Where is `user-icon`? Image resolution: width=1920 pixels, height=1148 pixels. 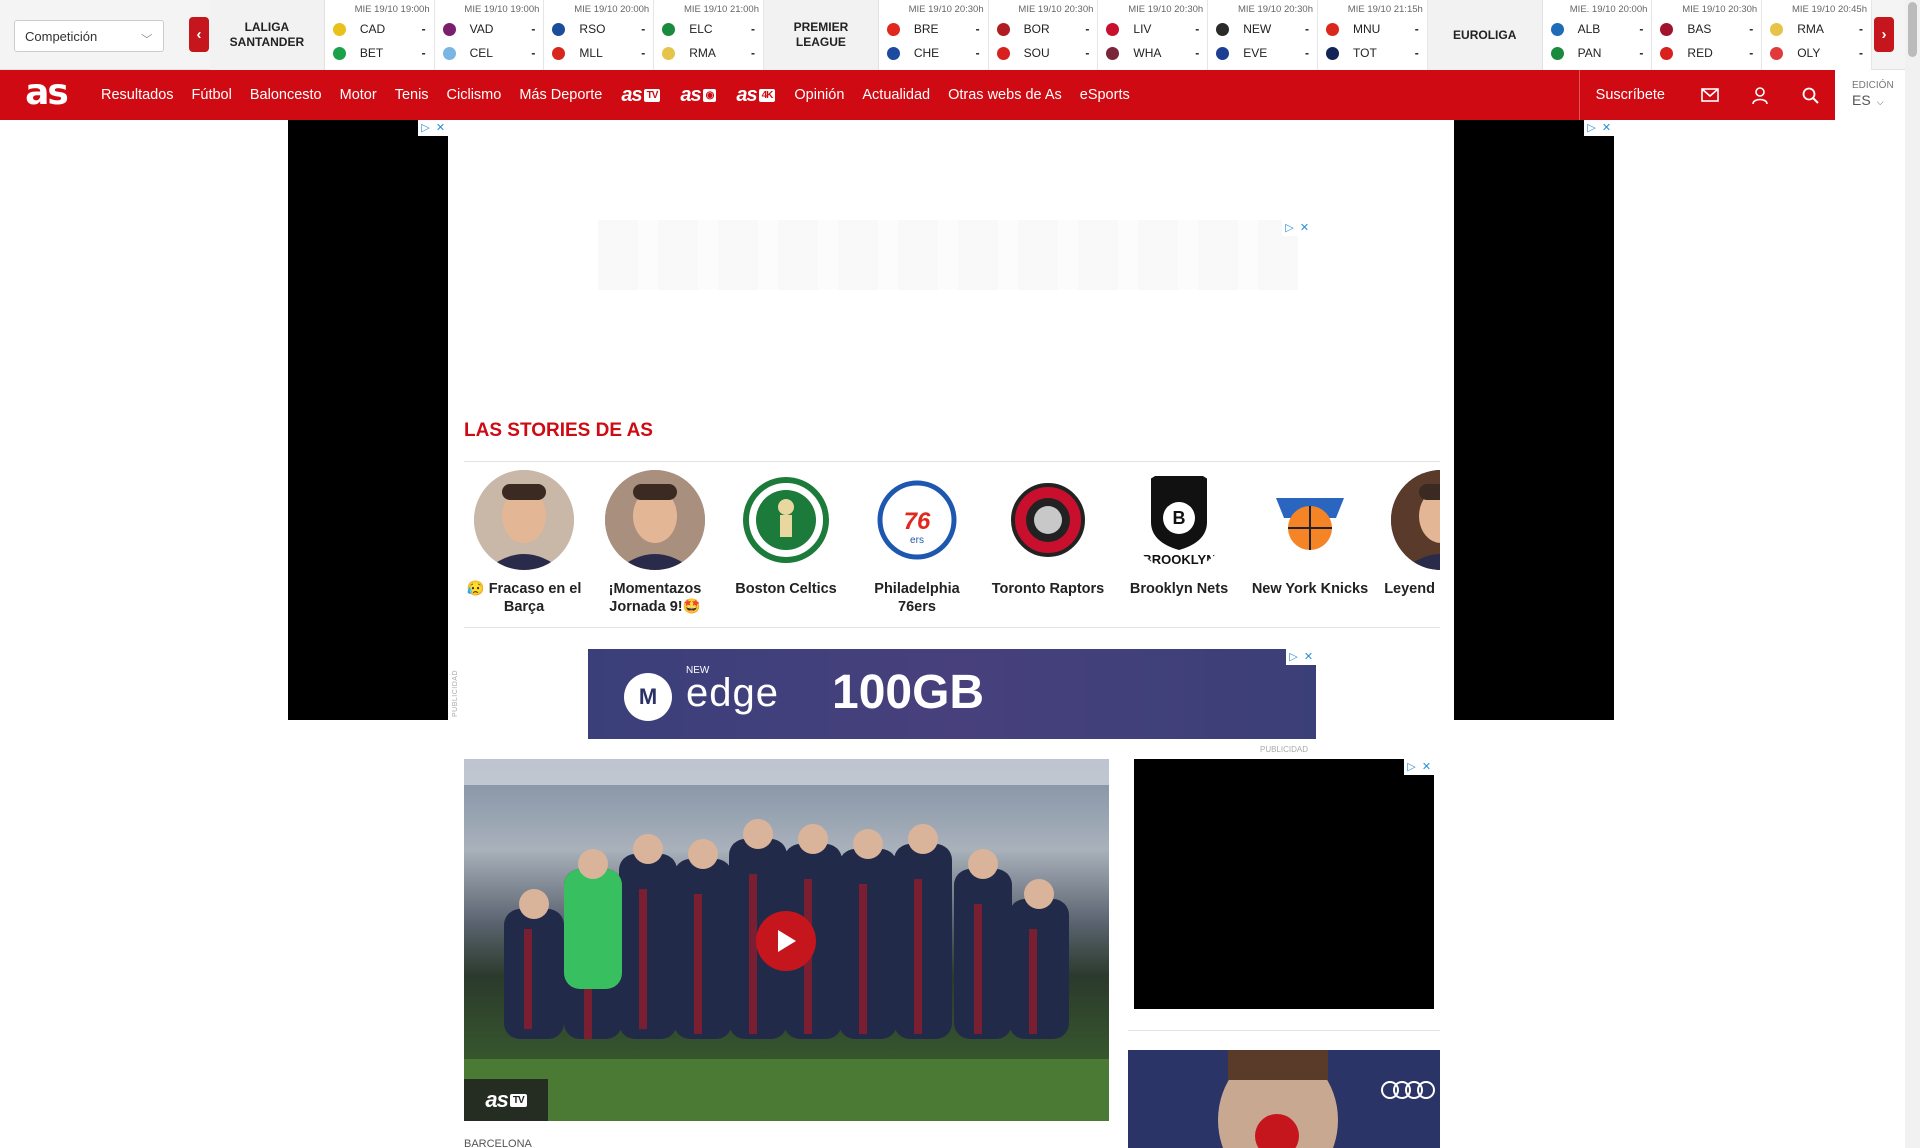 user-icon is located at coordinates (1760, 95).